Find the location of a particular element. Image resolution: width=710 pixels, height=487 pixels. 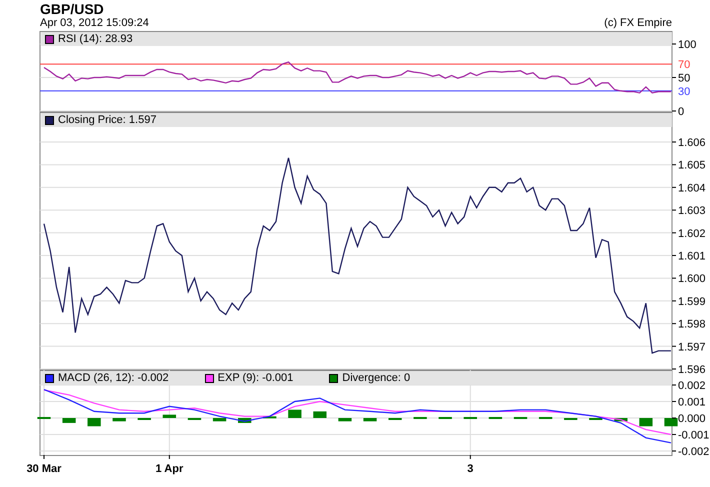

legend-label: EXP (9): -0.001 is located at coordinates (256, 378).